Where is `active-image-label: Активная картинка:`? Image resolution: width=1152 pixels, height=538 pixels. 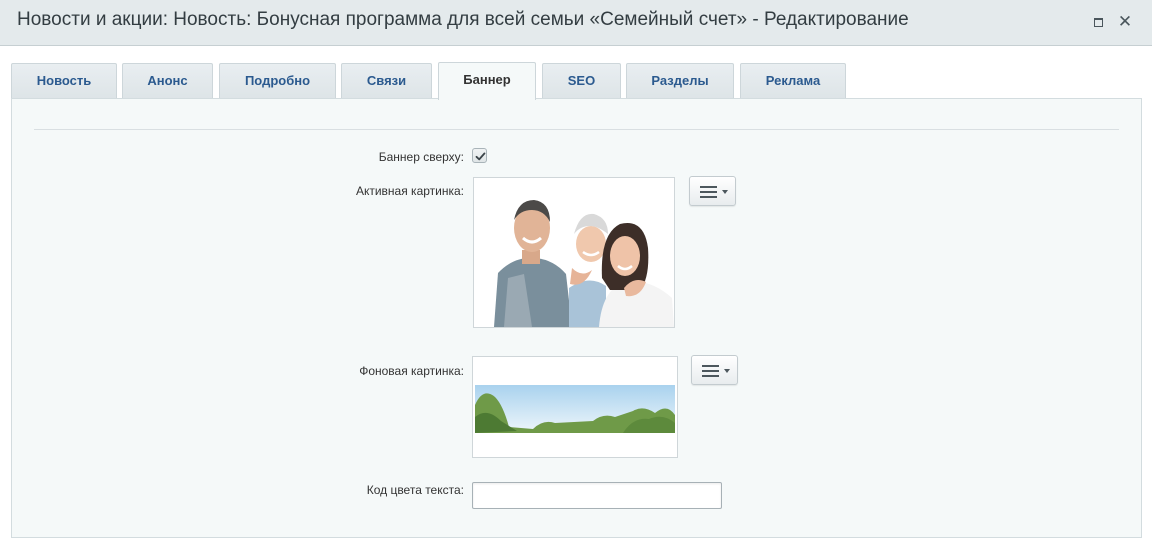 active-image-label: Активная картинка: is located at coordinates (409, 191).